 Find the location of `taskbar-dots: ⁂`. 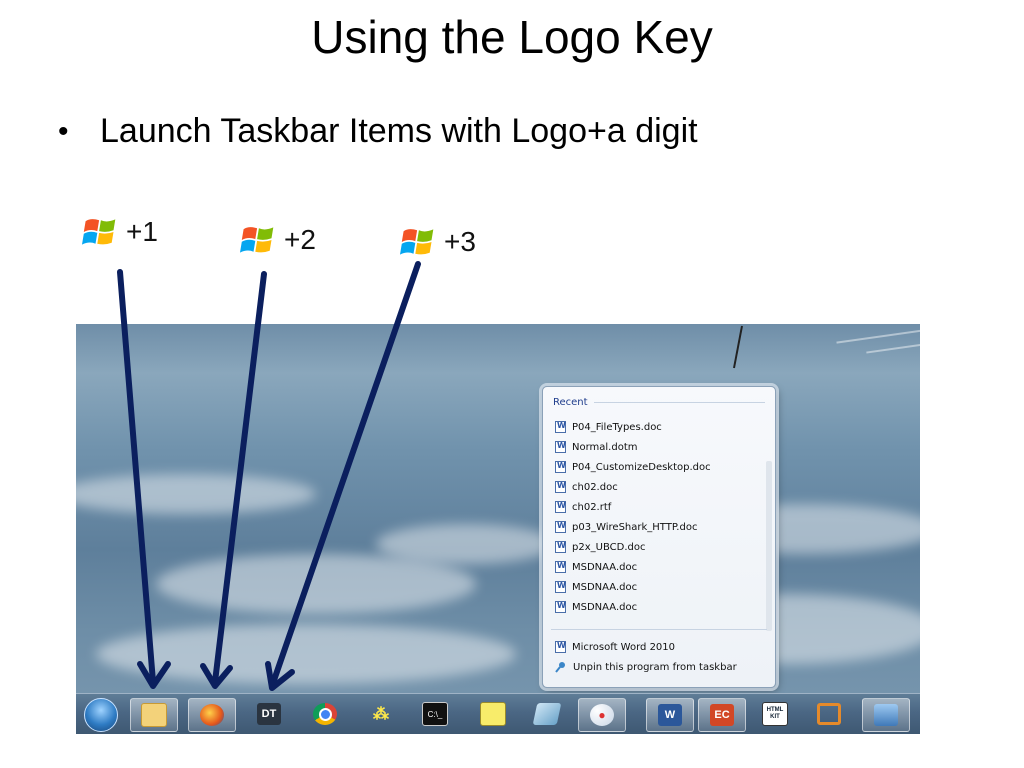

taskbar-dots: ⁂ is located at coordinates (381, 714).